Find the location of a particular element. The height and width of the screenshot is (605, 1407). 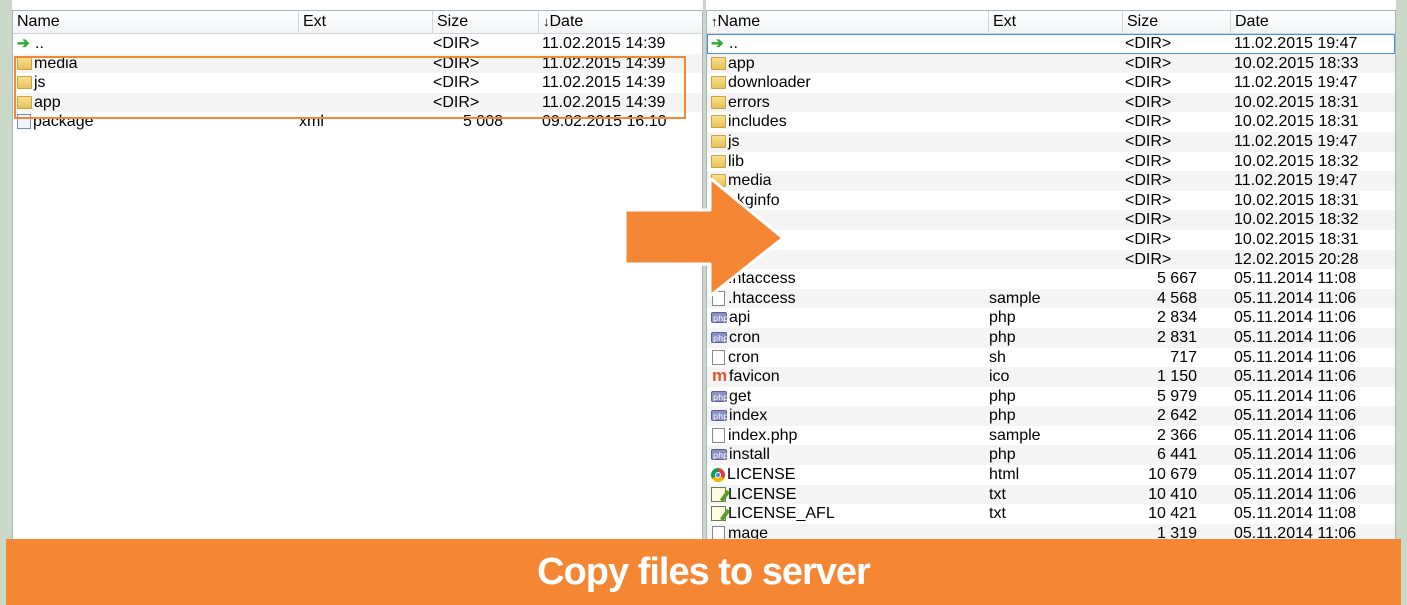

right-file-row: get php 5 979 05.11.2014 11:06 is located at coordinates (1051, 397).